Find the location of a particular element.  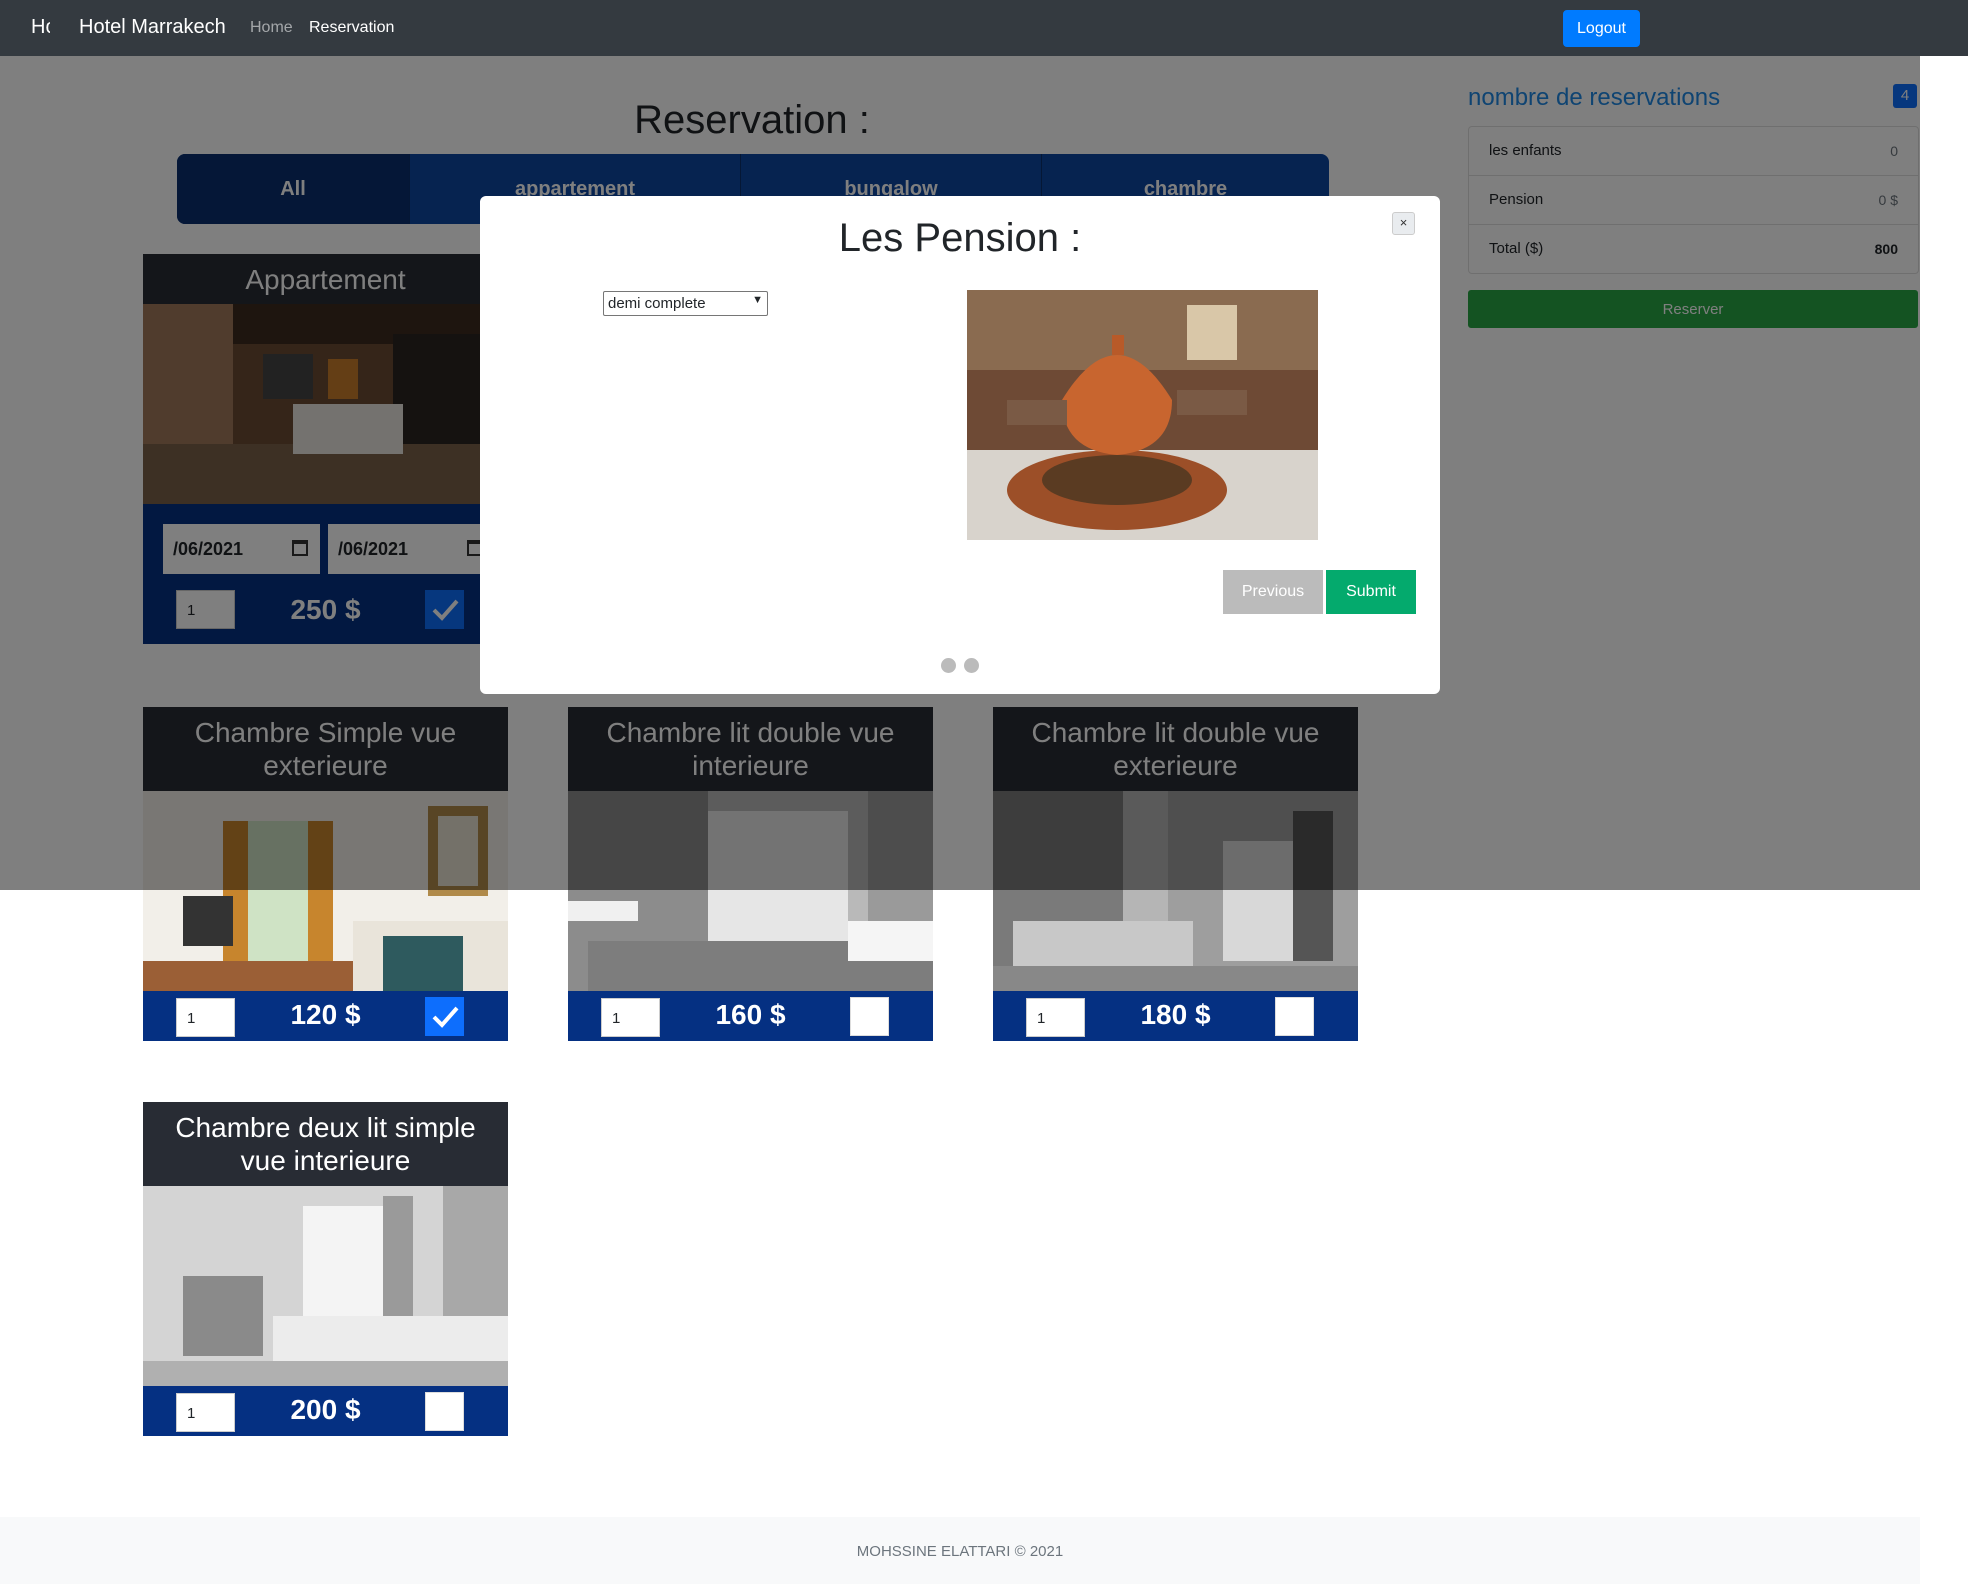

close-icon: × is located at coordinates (1403, 223).